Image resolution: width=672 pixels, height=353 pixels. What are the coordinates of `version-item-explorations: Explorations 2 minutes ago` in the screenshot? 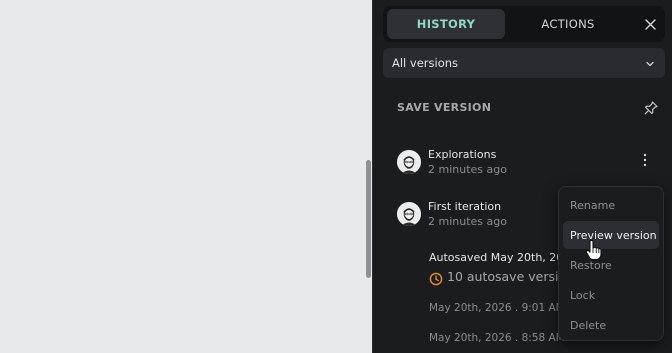 It's located at (527, 167).